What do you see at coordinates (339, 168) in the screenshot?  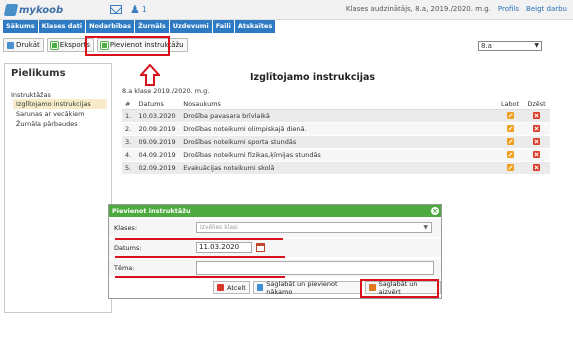 I see `row-title: Evakuācijas noteikumi skolā` at bounding box center [339, 168].